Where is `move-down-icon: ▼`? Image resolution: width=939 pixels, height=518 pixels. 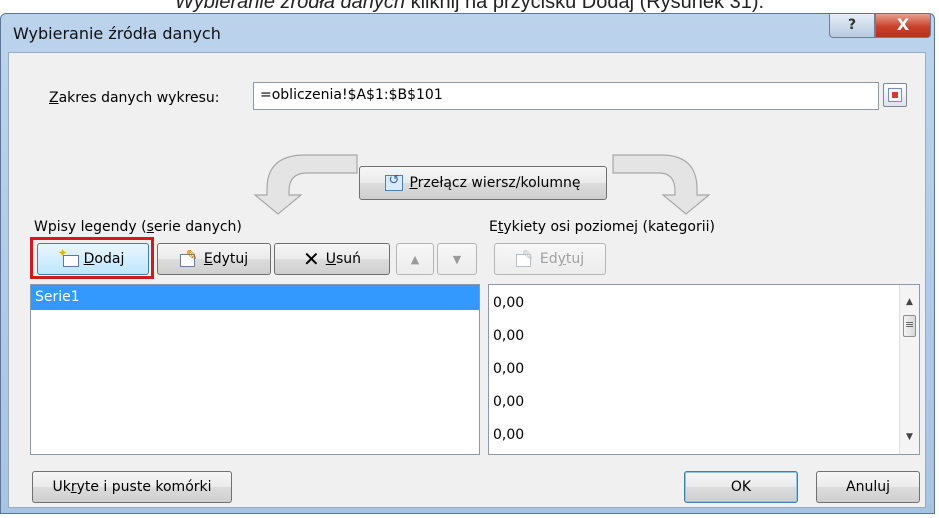
move-down-icon: ▼ is located at coordinates (457, 259).